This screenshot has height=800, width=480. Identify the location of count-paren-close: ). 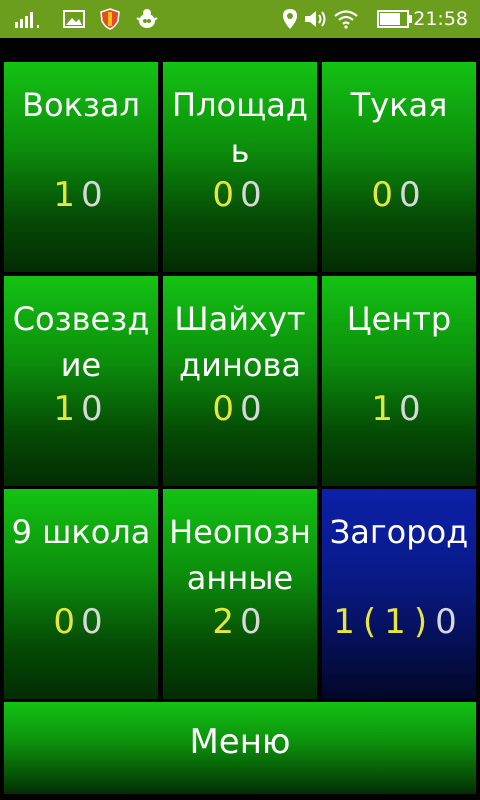
(424, 622).